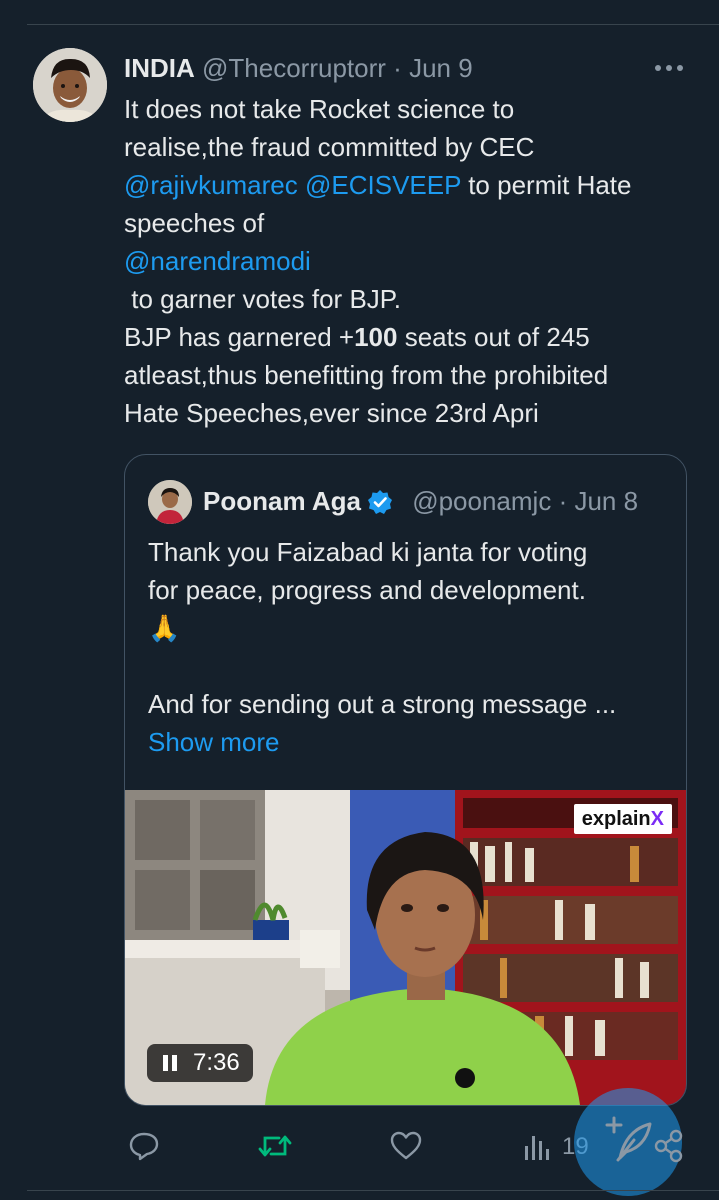 This screenshot has width=719, height=1200. I want to click on tweet-line: @rajivkumarec @ECISVEEP to permit Hate, so click(414, 185).